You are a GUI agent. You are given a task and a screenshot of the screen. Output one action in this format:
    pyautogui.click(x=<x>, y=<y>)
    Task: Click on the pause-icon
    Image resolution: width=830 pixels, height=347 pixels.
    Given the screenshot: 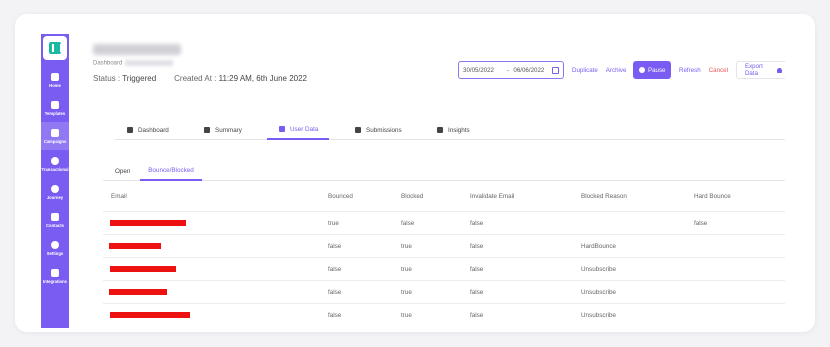 What is the action you would take?
    pyautogui.click(x=641, y=70)
    